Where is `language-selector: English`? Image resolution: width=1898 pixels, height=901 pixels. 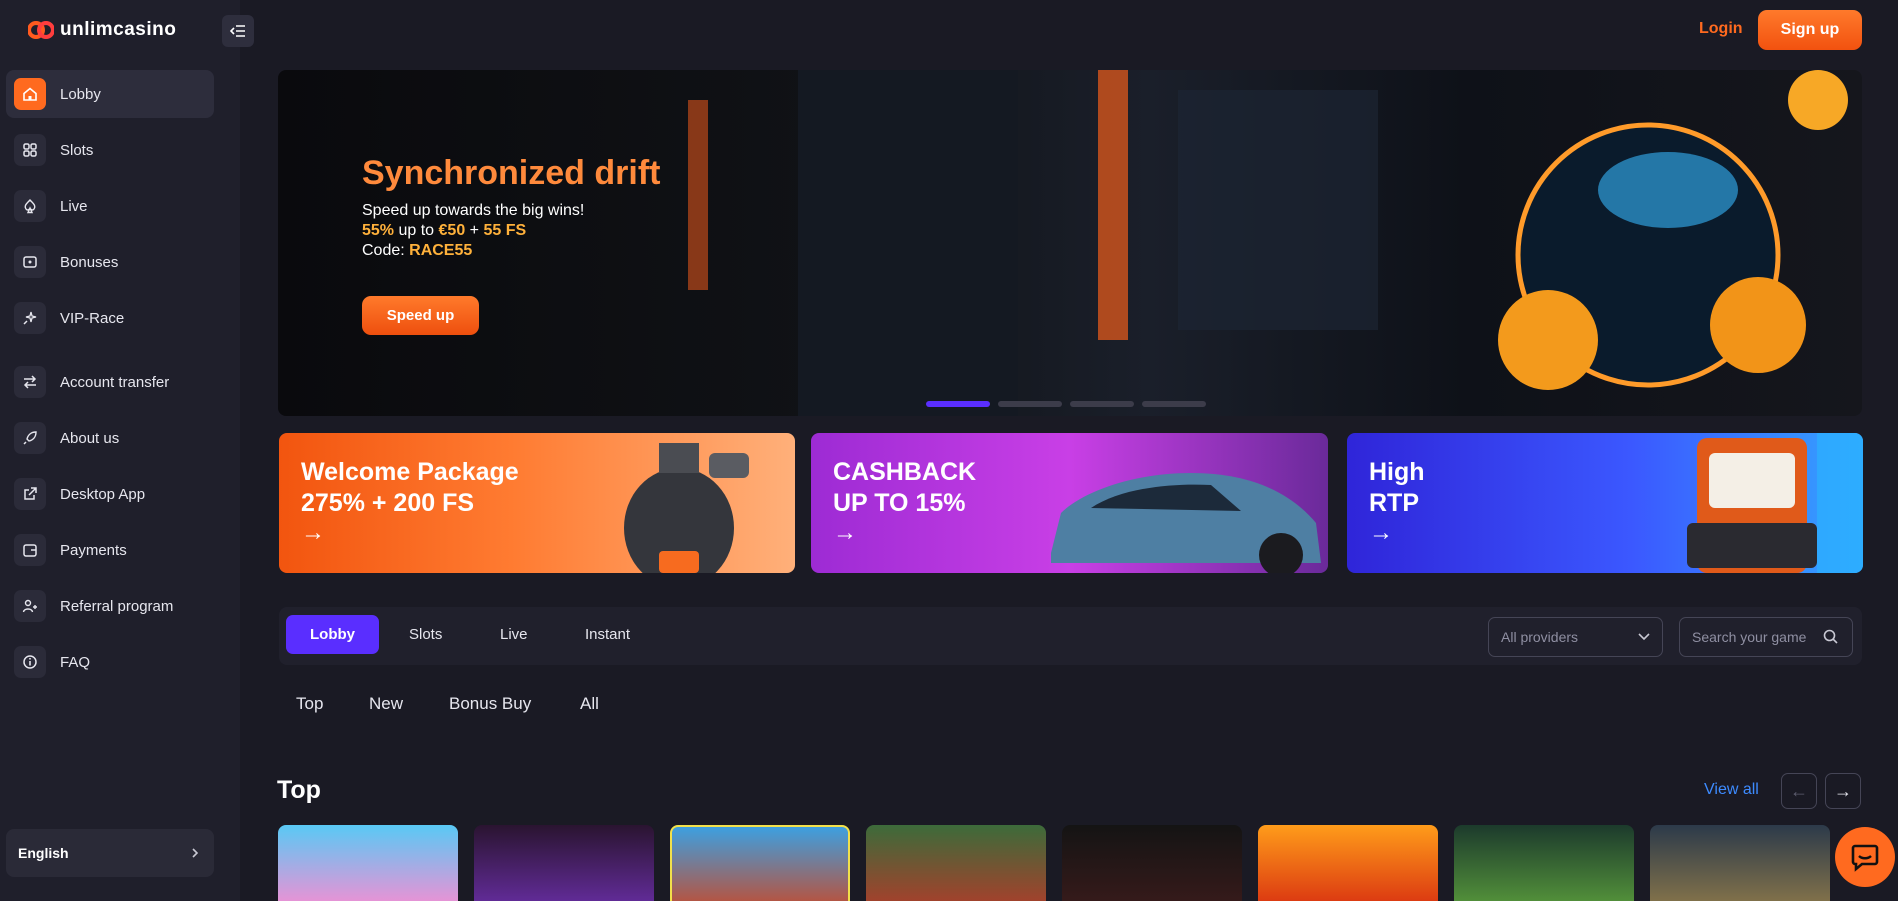
language-selector: English is located at coordinates (110, 853).